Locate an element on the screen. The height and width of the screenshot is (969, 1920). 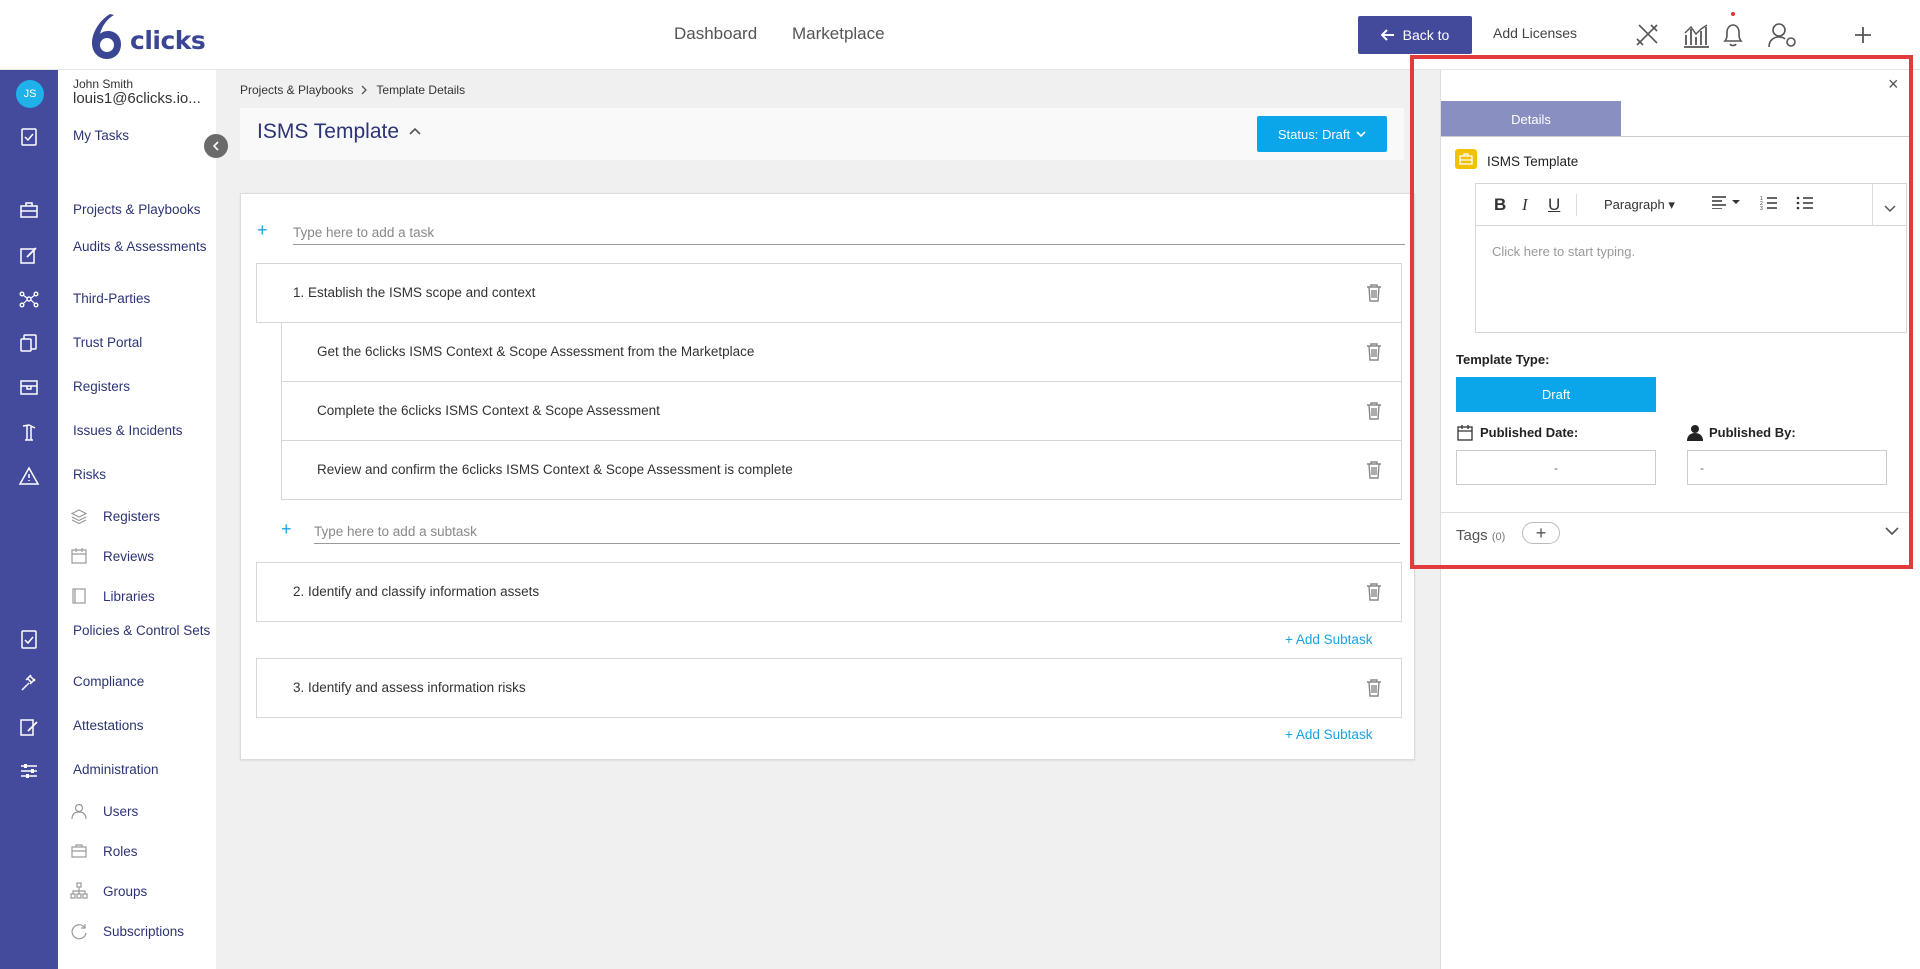
add-task-plus-icon: + is located at coordinates (262, 230).